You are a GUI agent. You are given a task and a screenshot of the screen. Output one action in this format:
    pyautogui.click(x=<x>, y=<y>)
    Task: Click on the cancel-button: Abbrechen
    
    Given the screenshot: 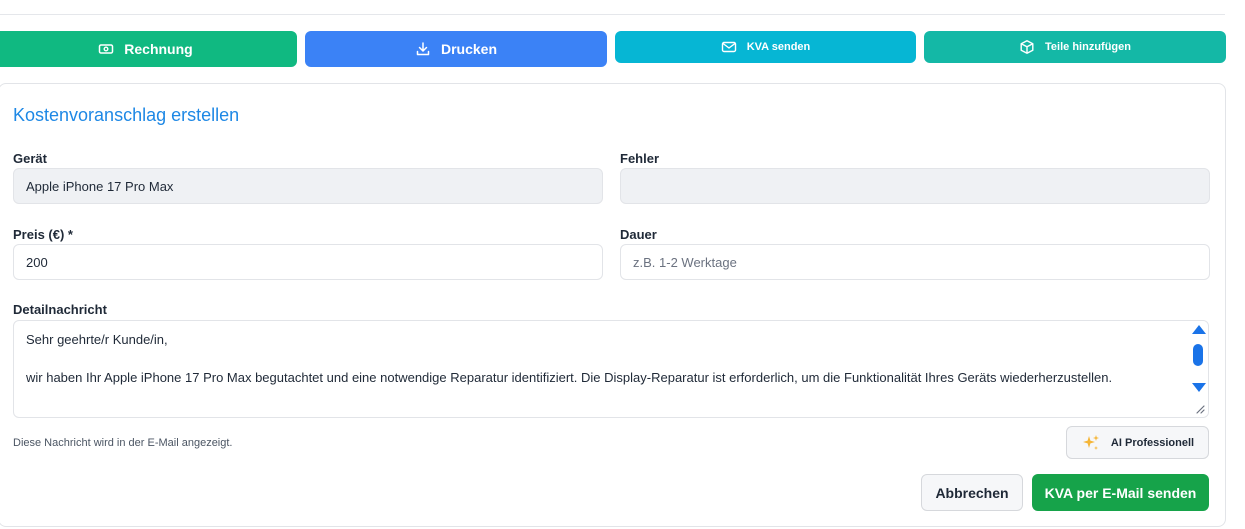 What is the action you would take?
    pyautogui.click(x=972, y=492)
    